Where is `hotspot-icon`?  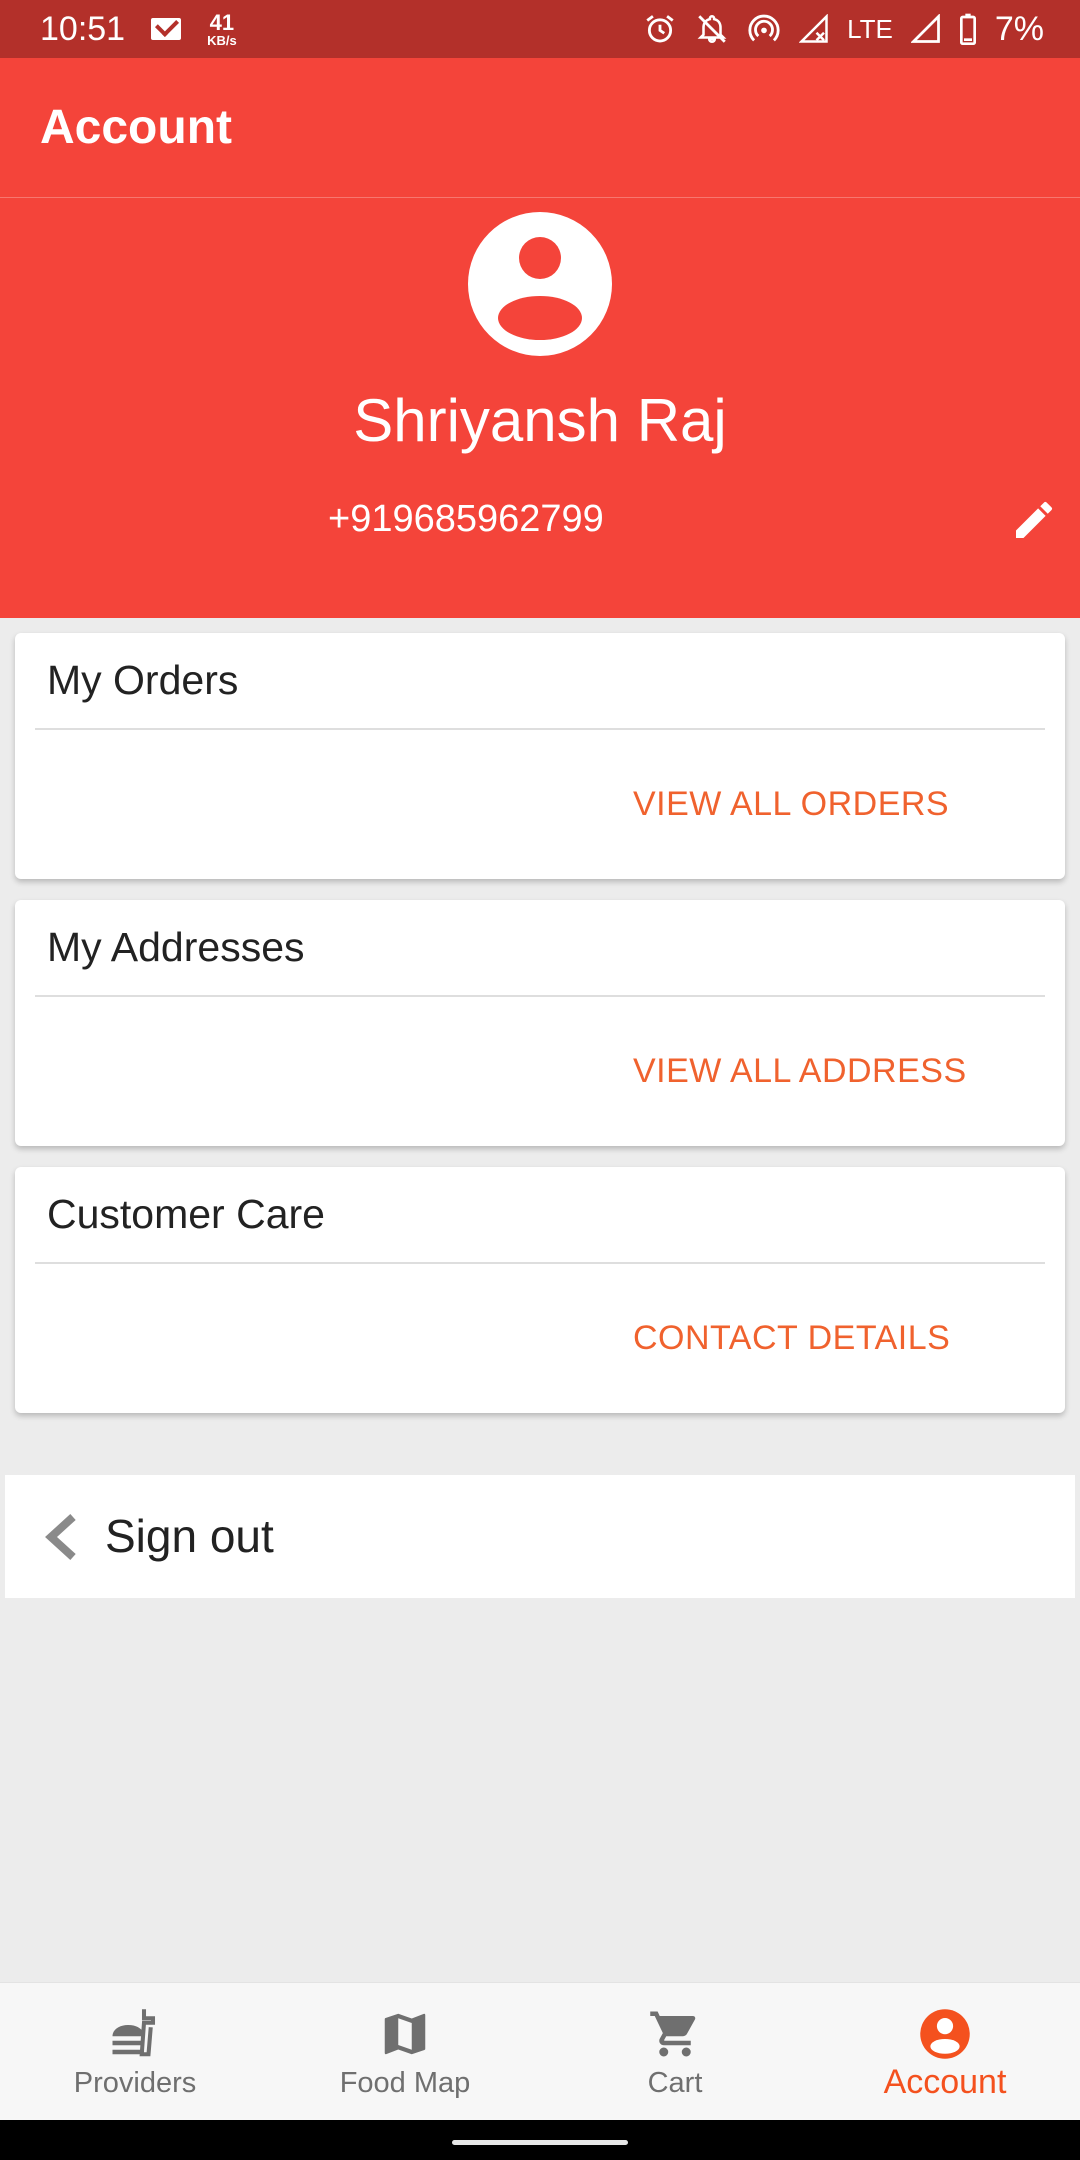 hotspot-icon is located at coordinates (764, 28).